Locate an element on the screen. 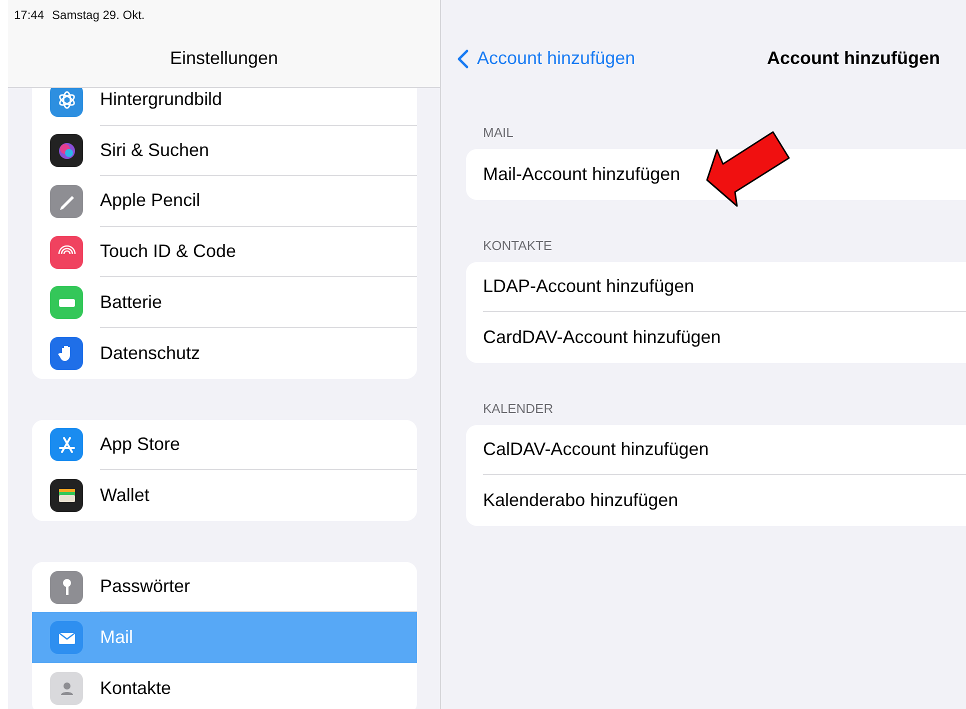  app-store-icon is located at coordinates (66, 445).